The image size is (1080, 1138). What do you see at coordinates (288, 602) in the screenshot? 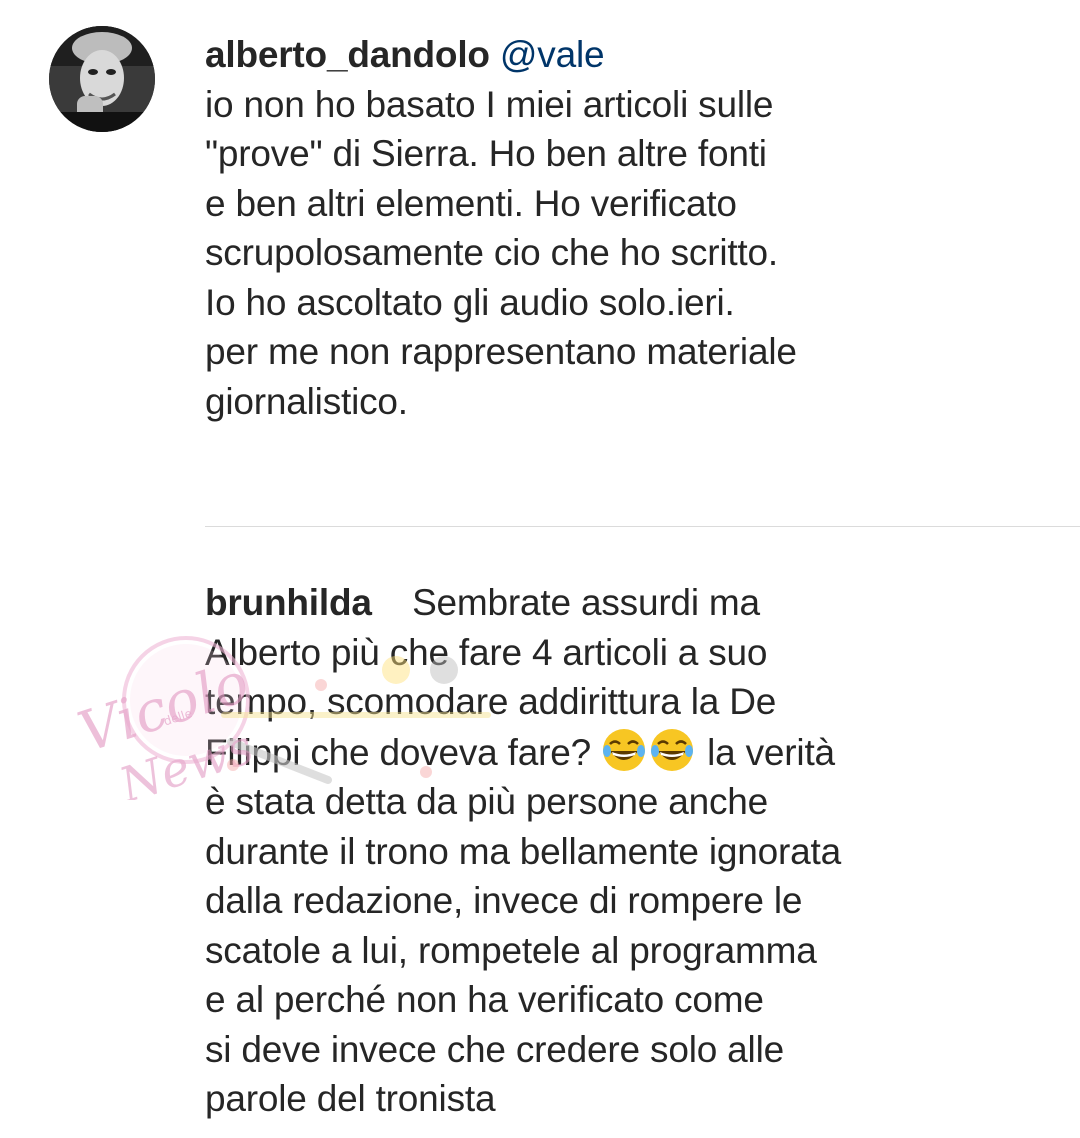
I see `comment-username: brunhilda` at bounding box center [288, 602].